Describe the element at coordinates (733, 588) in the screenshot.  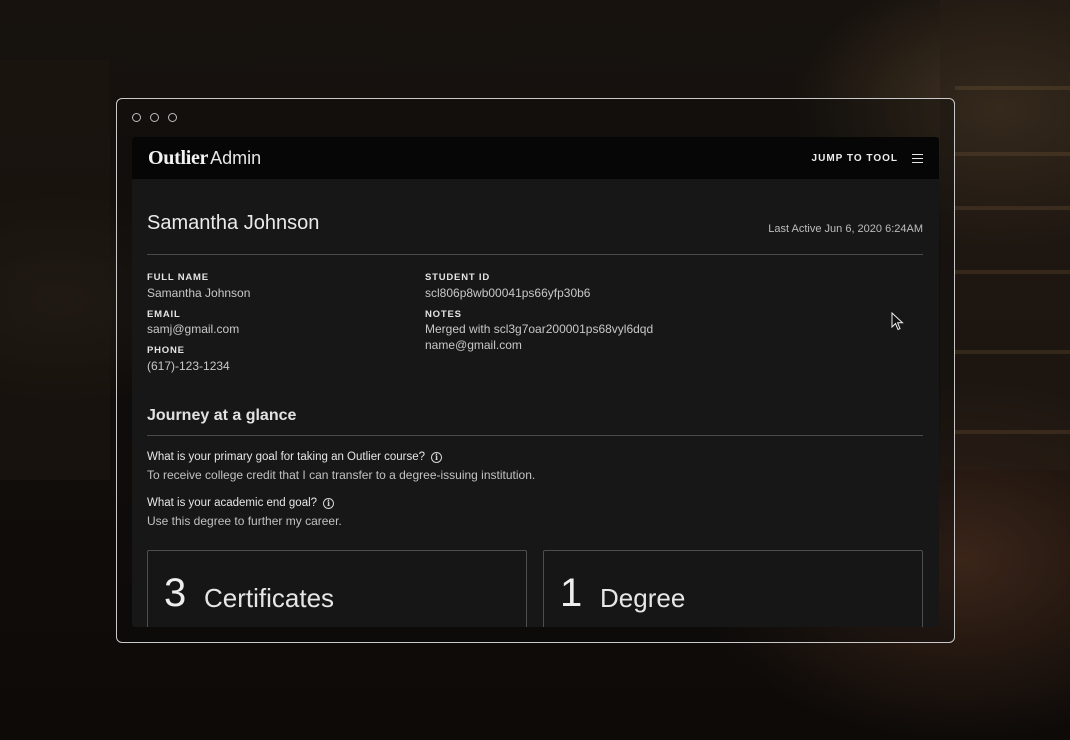
I see `degree-card: 1 Degree` at that location.